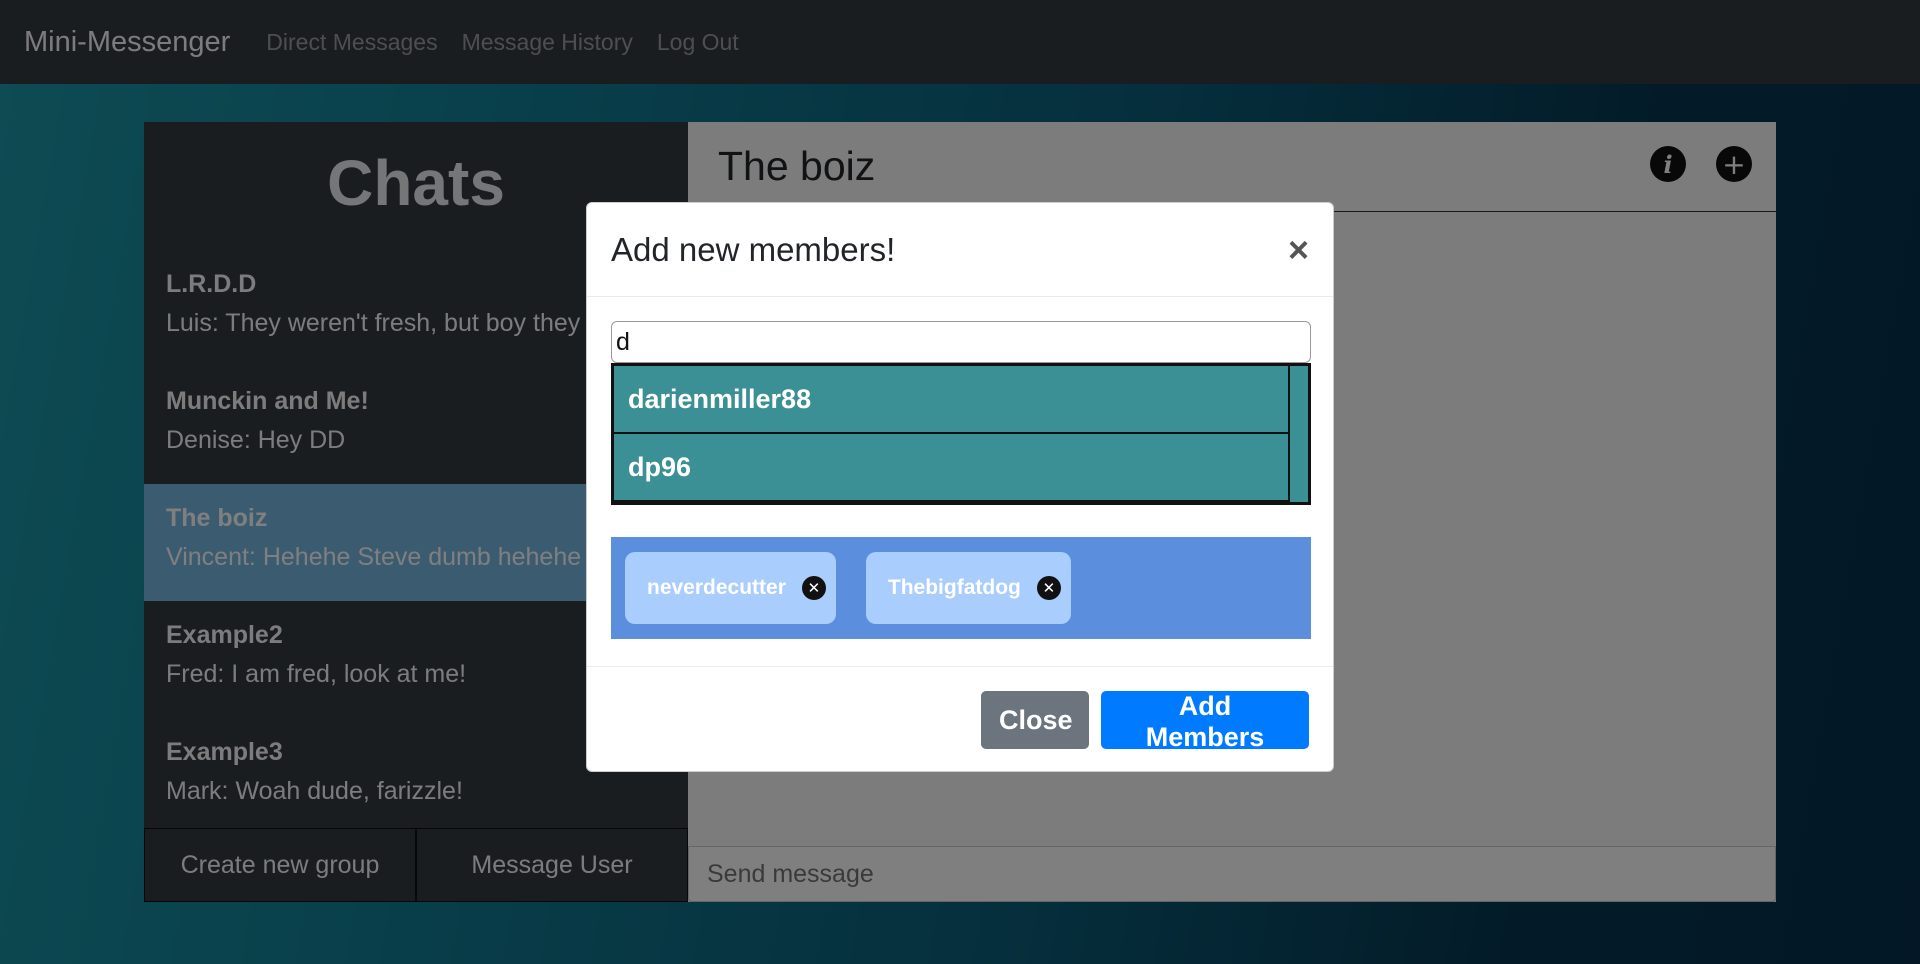 This screenshot has height=964, width=1920. What do you see at coordinates (961, 342) in the screenshot?
I see `member-search-input` at bounding box center [961, 342].